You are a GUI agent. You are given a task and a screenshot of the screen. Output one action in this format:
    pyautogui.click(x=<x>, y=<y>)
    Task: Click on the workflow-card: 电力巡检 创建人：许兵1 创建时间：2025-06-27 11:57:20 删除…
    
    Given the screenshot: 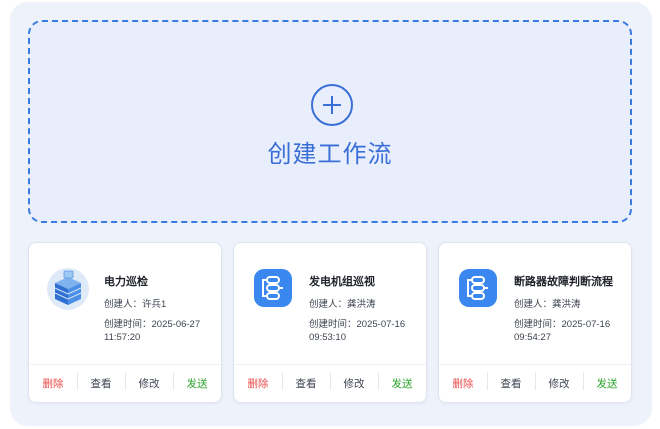 What is the action you would take?
    pyautogui.click(x=125, y=322)
    